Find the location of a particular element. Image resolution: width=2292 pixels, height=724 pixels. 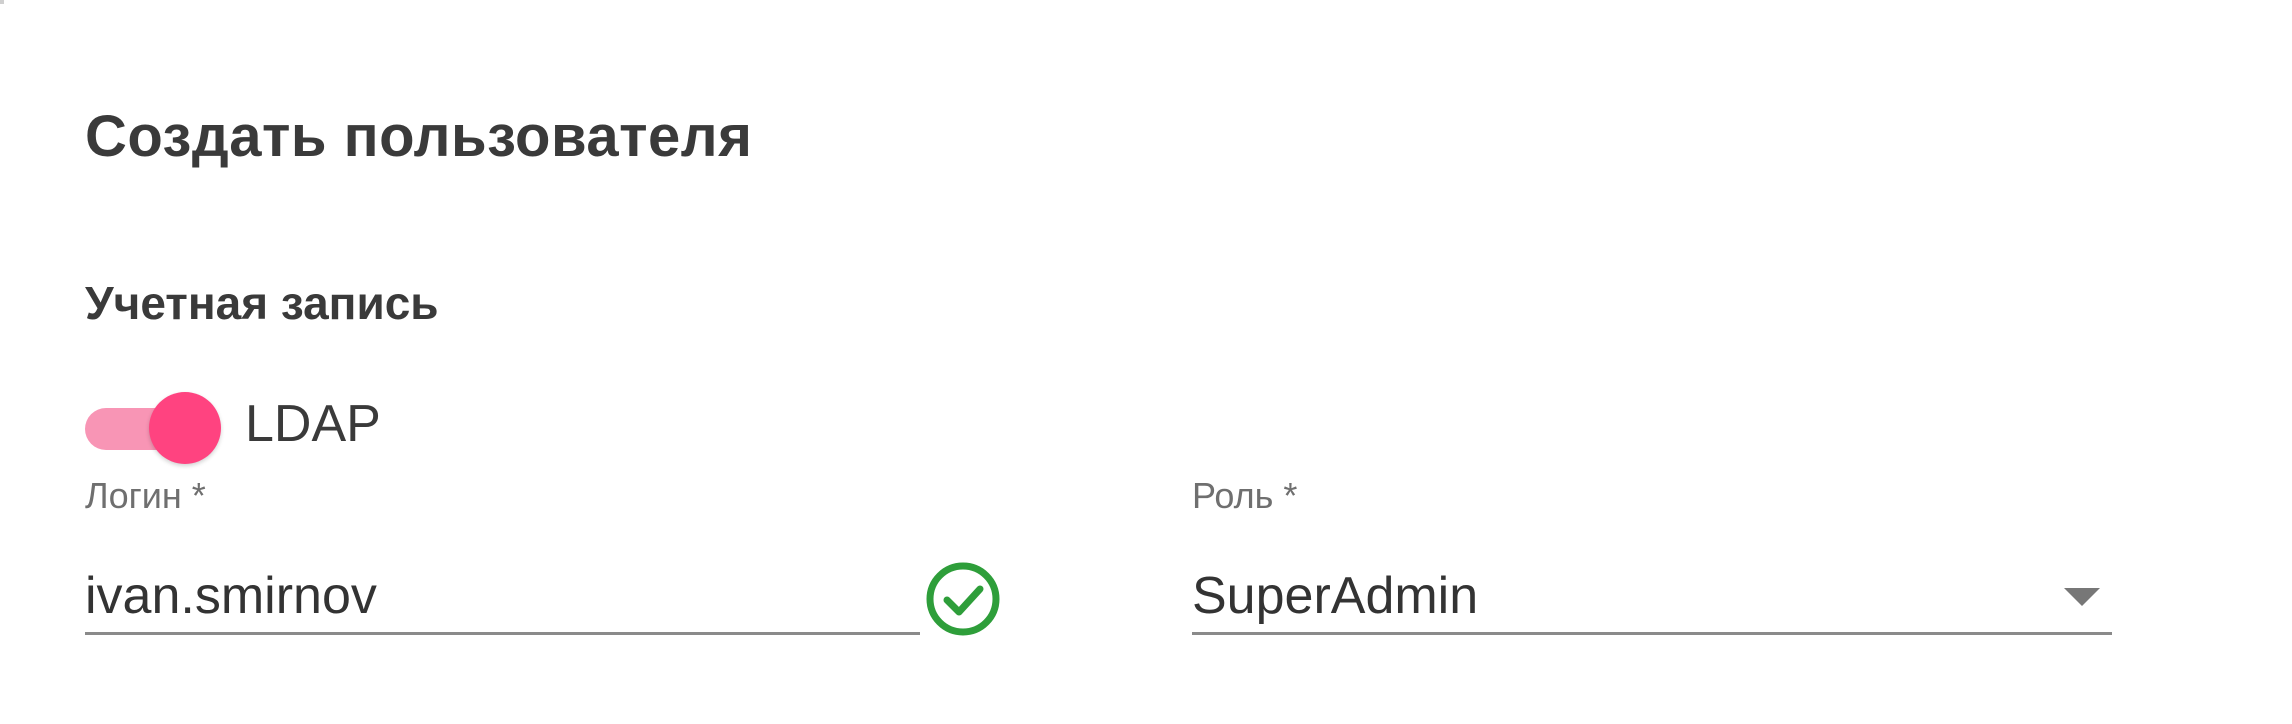

login-label: Логин * is located at coordinates (145, 495).